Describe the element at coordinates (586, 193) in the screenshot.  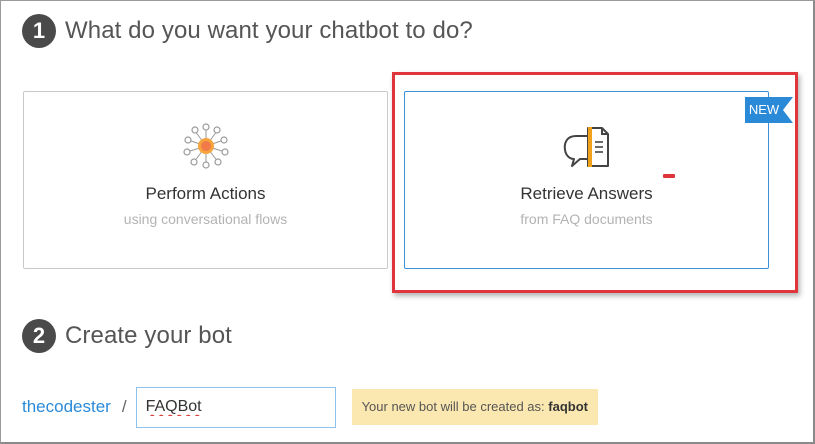
I see `retrieve-answers-title: Retrieve Answers` at that location.